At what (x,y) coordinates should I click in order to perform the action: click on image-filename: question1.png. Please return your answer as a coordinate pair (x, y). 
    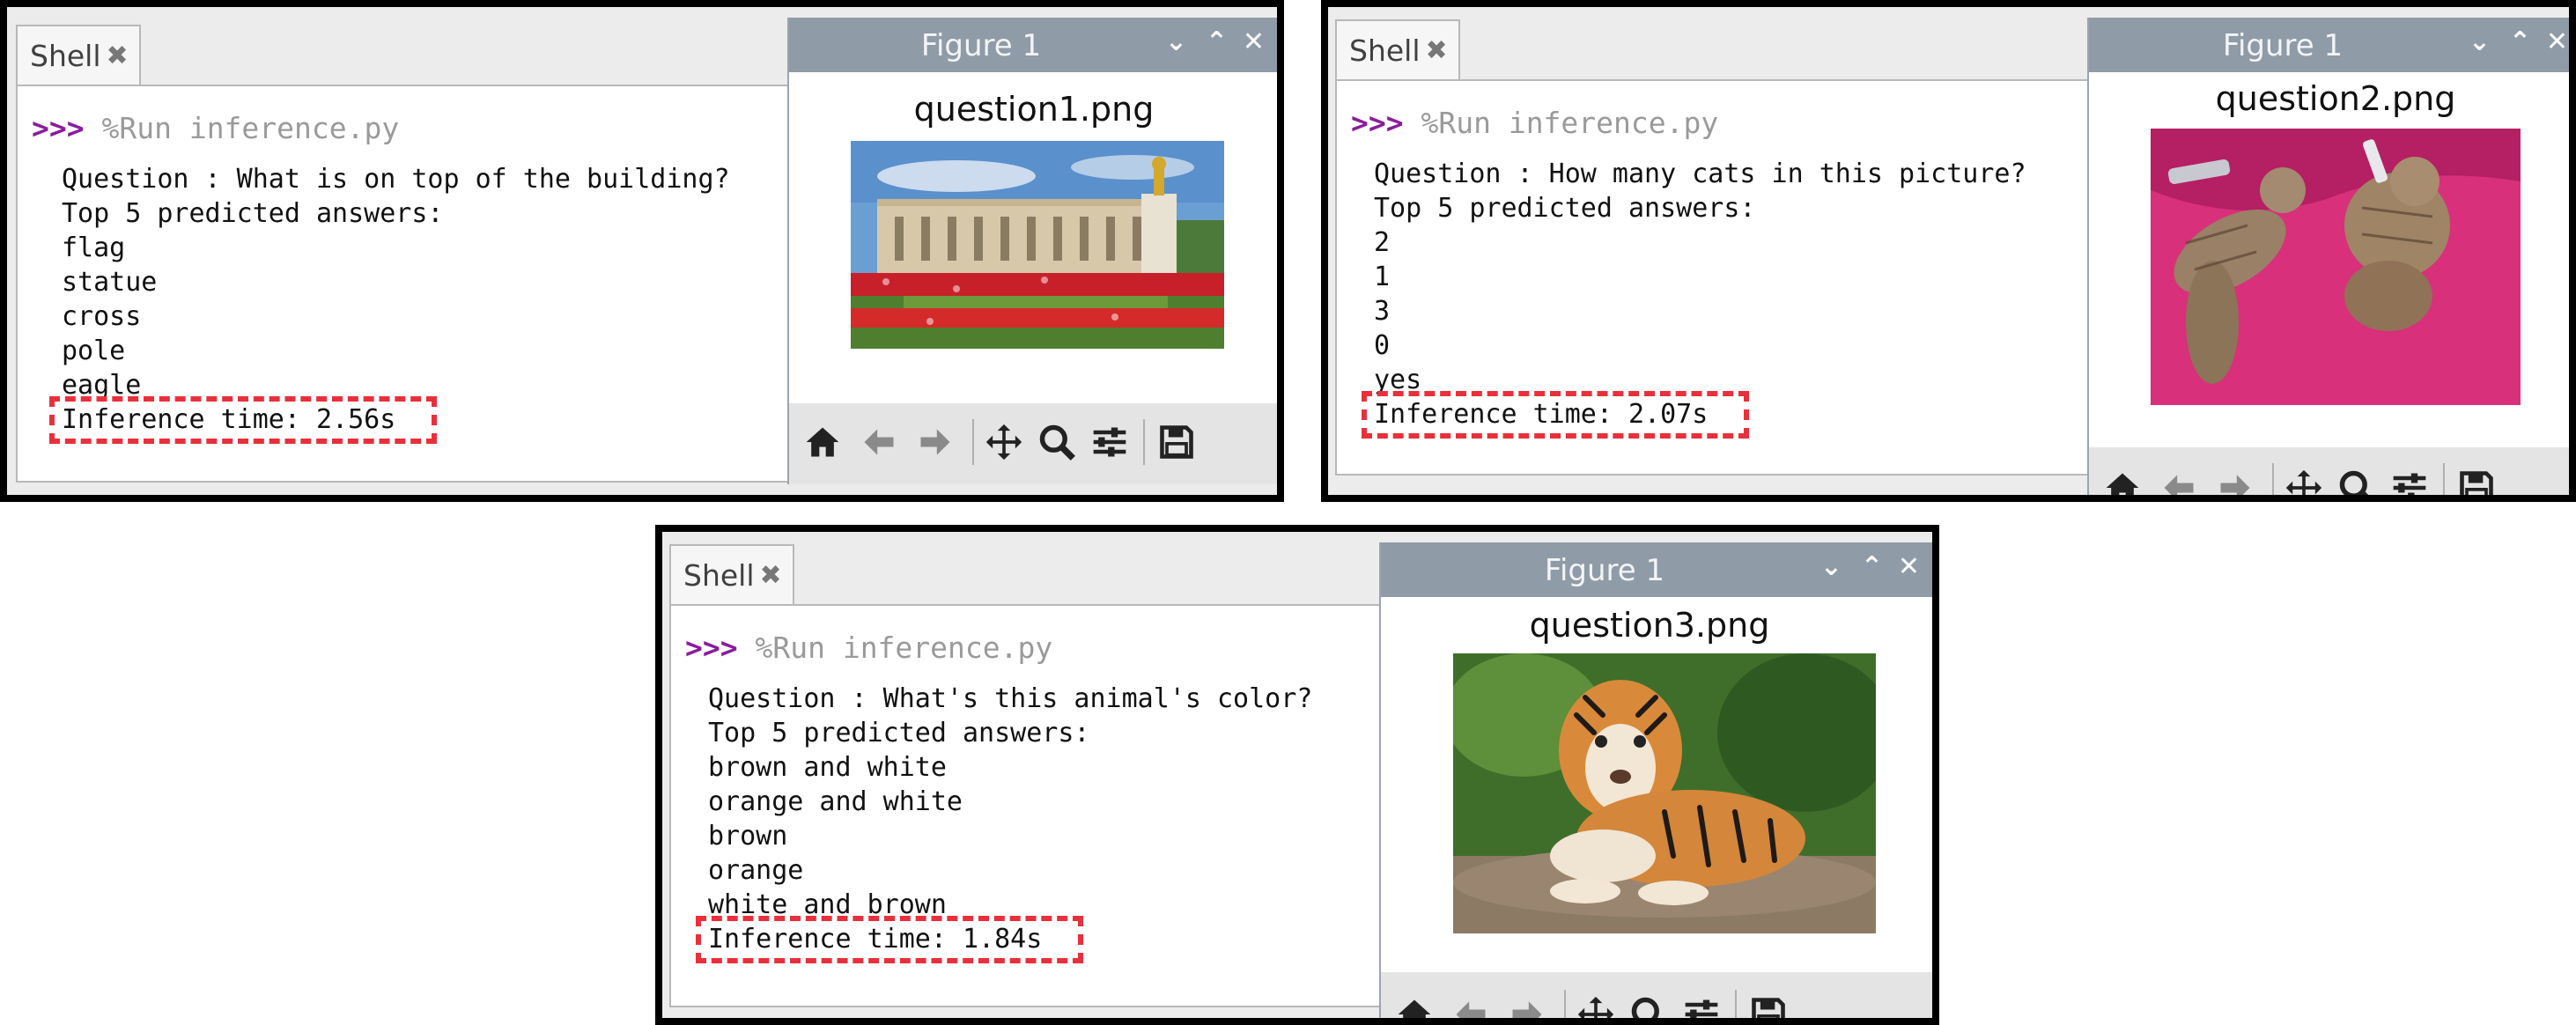
    Looking at the image, I should click on (1034, 109).